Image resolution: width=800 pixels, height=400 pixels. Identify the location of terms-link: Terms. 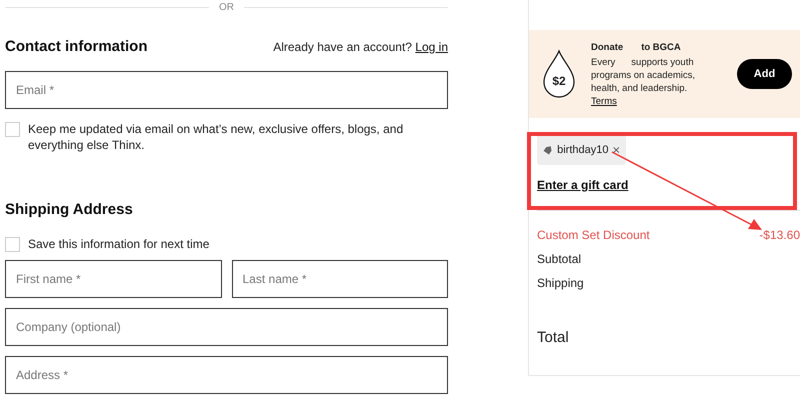
(604, 101).